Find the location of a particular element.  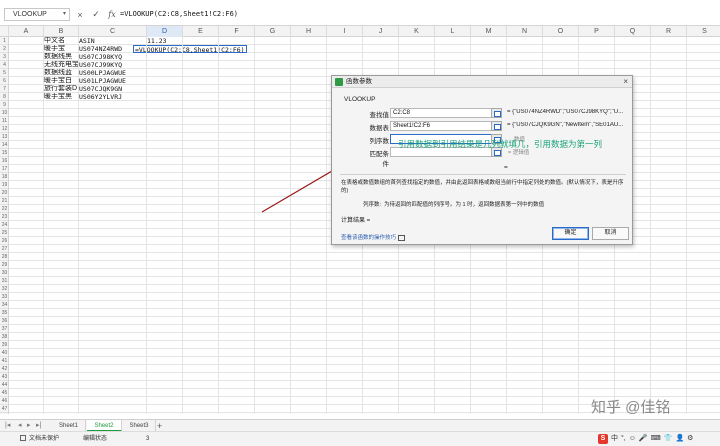

arg-input-lookup-value: C2:C8 is located at coordinates (446, 113).